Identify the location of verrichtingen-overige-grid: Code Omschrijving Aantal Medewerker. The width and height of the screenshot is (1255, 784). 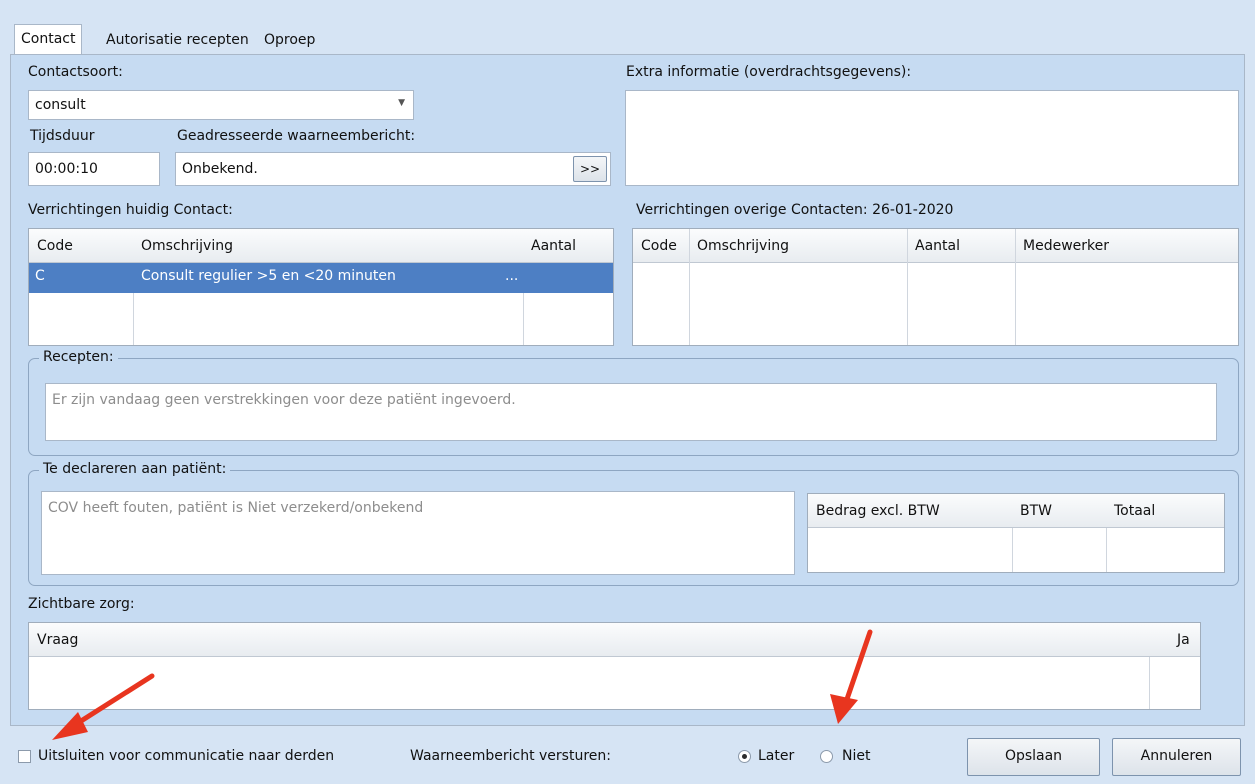
(935, 287).